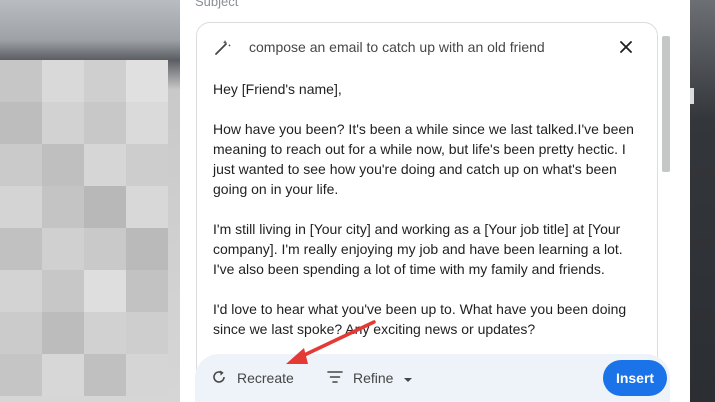 This screenshot has height=402, width=715. I want to click on caret-down-icon, so click(408, 378).